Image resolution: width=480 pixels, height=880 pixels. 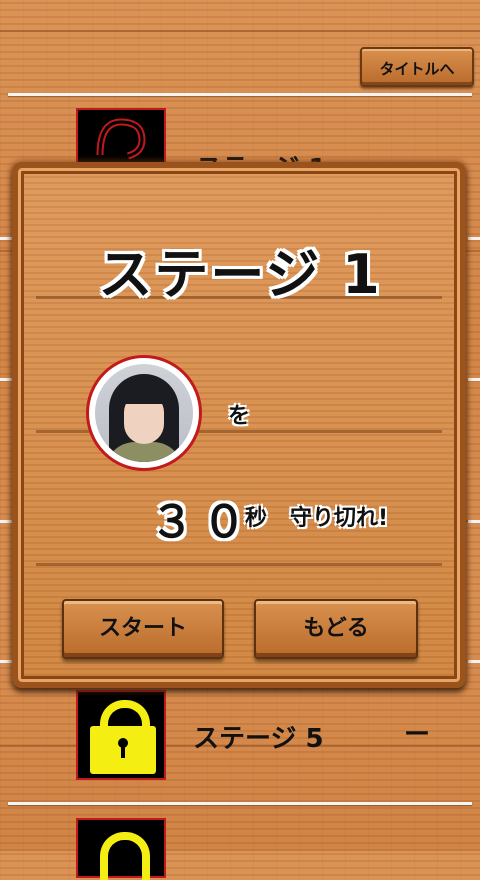 What do you see at coordinates (256, 518) in the screenshot?
I see `goal-seconds-unit: 秒` at bounding box center [256, 518].